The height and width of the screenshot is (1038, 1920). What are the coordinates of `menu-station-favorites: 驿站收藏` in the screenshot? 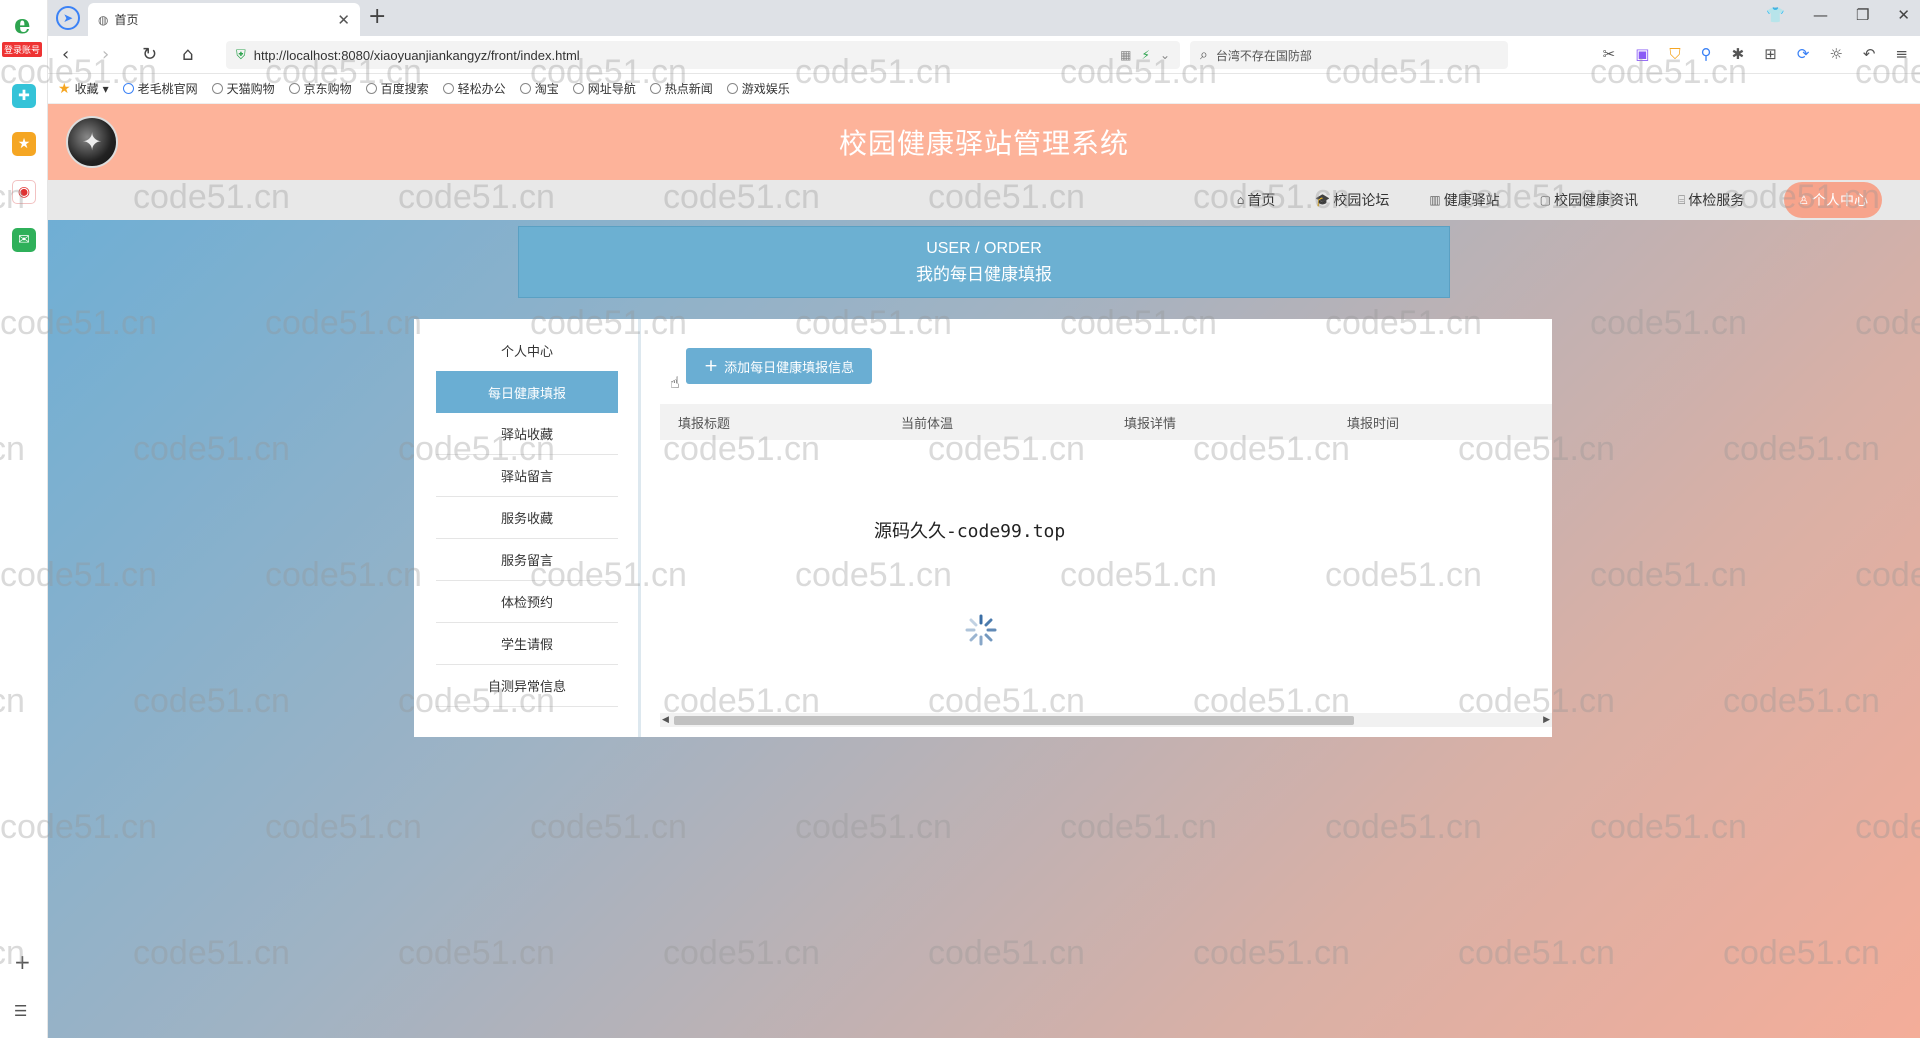 It's located at (527, 434).